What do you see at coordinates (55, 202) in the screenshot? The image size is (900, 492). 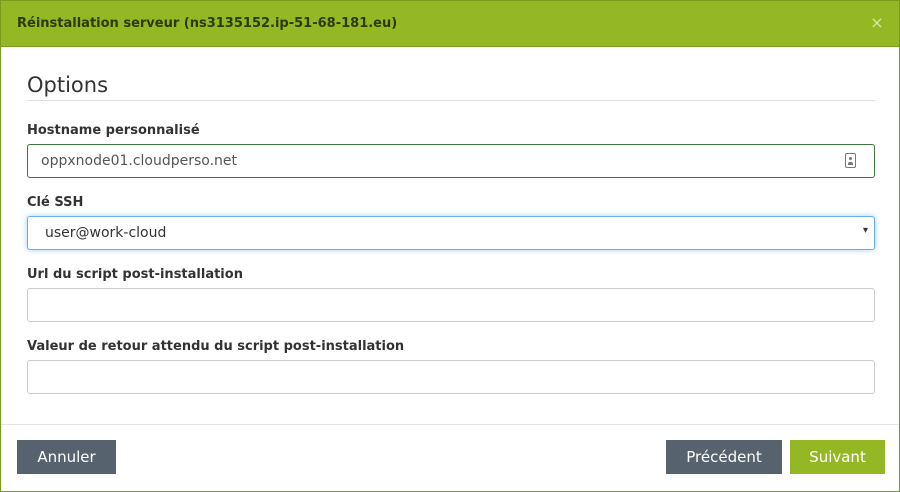 I see `ssh-key-label: Clé SSH` at bounding box center [55, 202].